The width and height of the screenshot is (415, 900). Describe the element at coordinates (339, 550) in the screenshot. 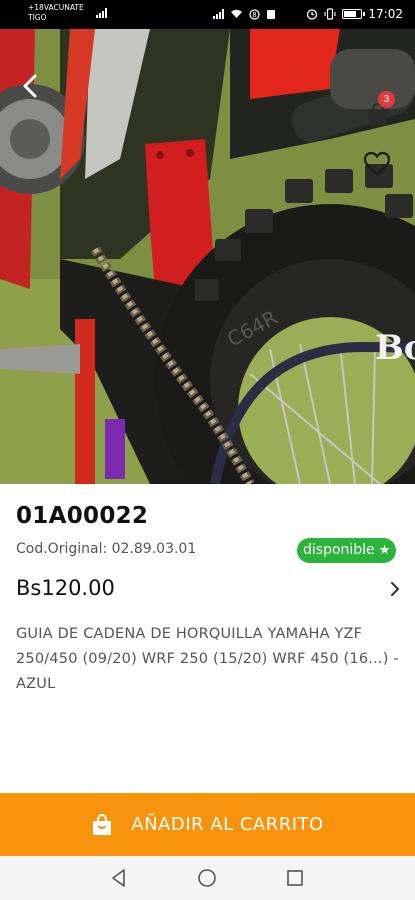

I see `status-label: disponible` at that location.